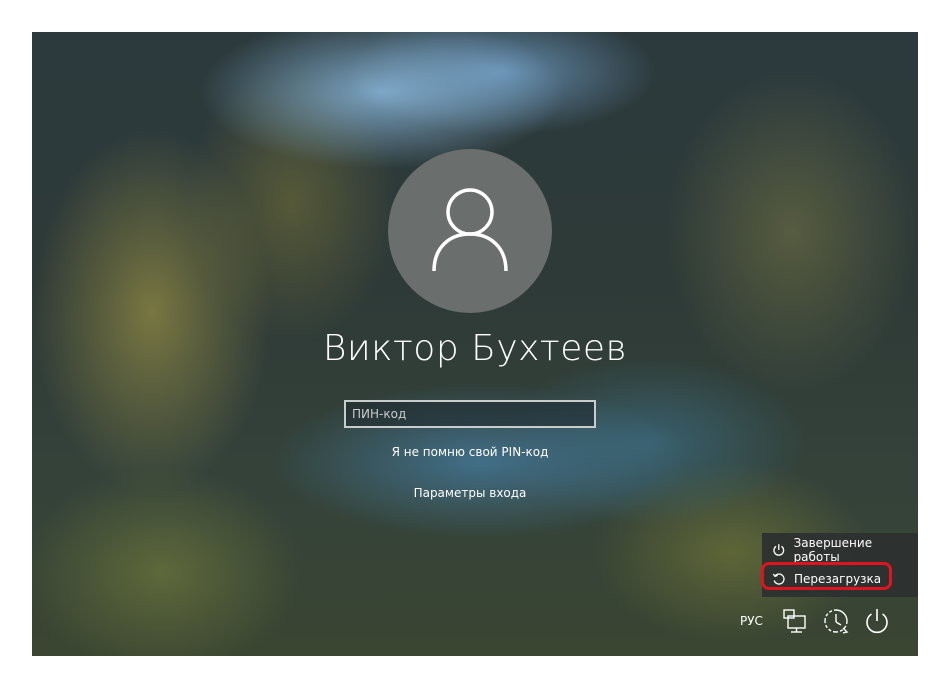 This screenshot has height=689, width=950. I want to click on ease-of-access-icon, so click(836, 621).